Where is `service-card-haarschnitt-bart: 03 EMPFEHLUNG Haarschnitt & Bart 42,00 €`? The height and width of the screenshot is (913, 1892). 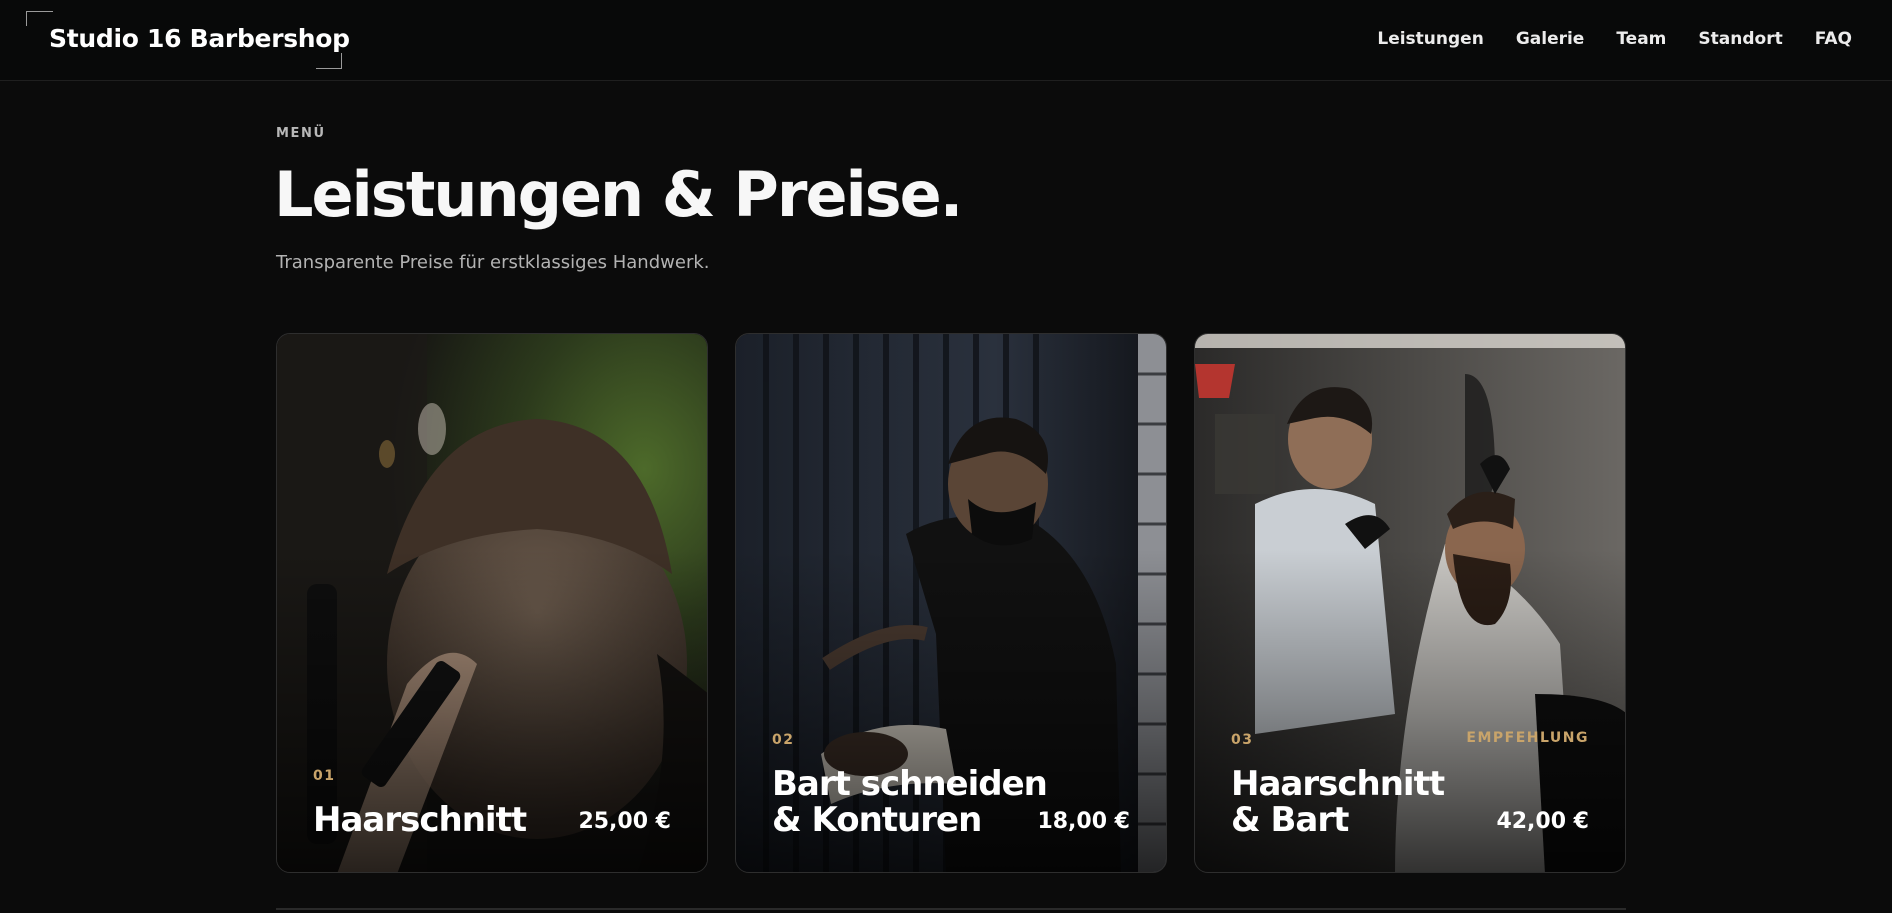 service-card-haarschnitt-bart: 03 EMPFEHLUNG Haarschnitt & Bart 42,00 € is located at coordinates (1410, 603).